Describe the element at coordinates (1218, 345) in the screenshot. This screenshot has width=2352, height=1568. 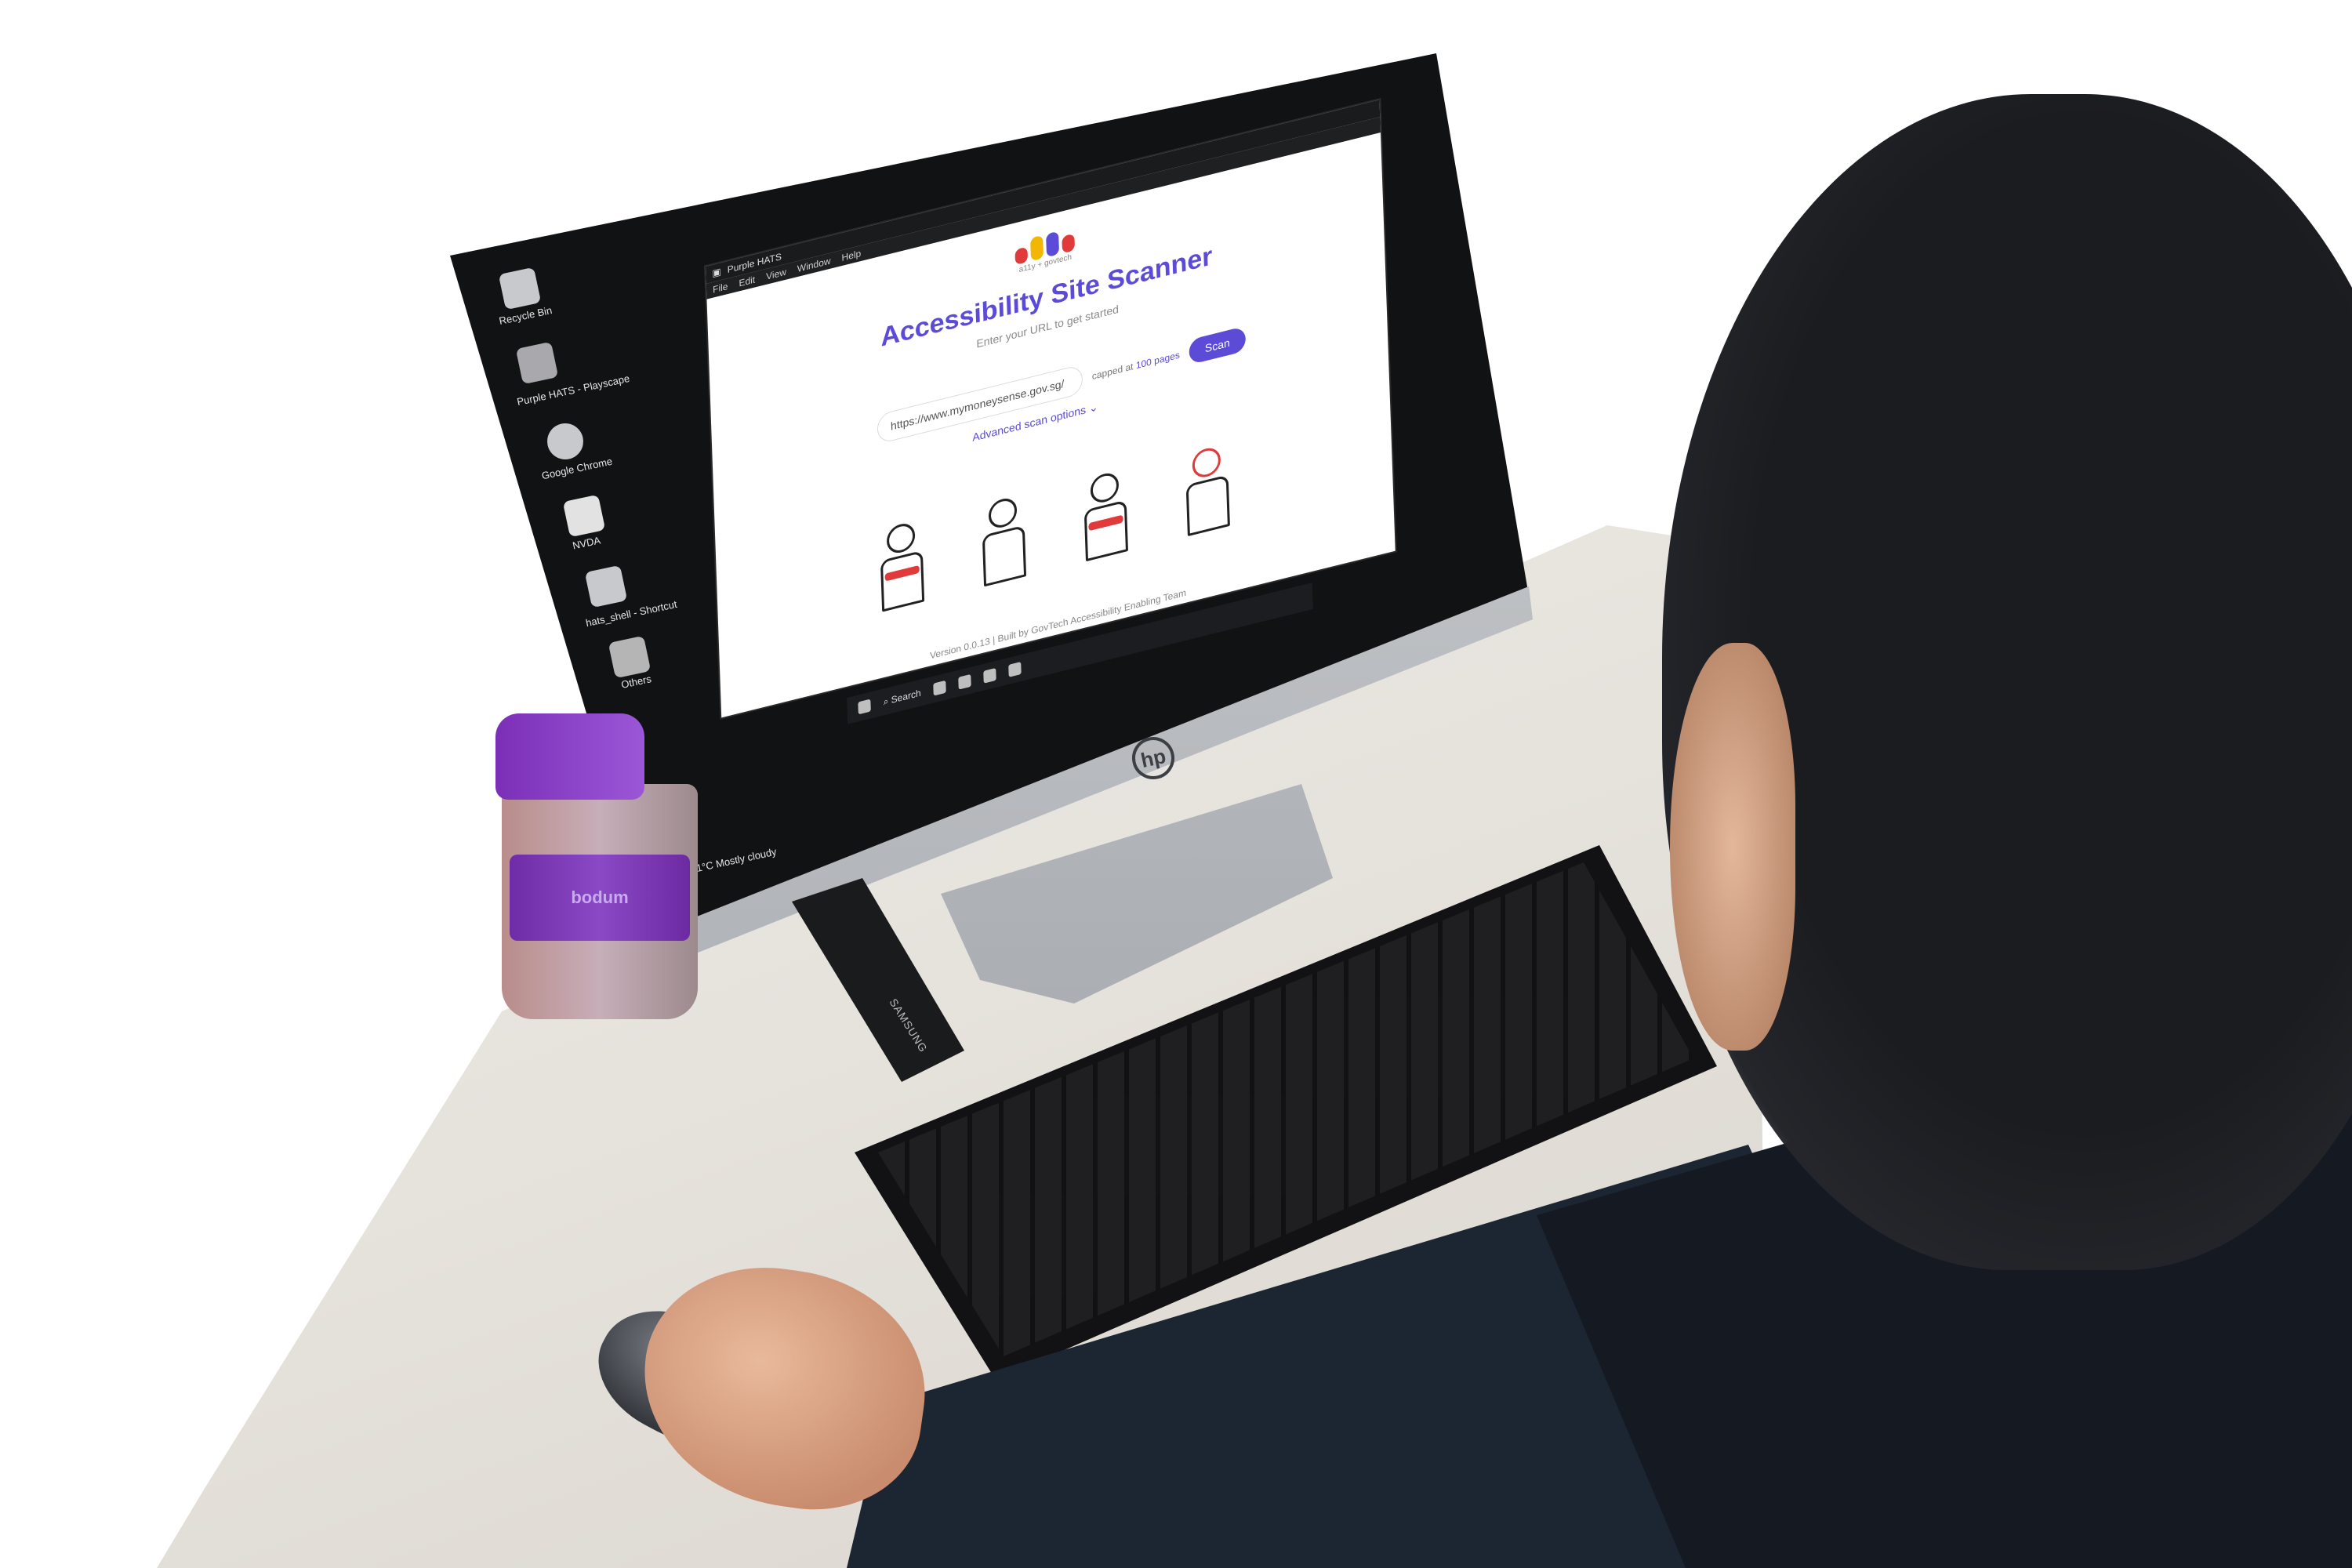
I see `scan-button: Scan` at that location.